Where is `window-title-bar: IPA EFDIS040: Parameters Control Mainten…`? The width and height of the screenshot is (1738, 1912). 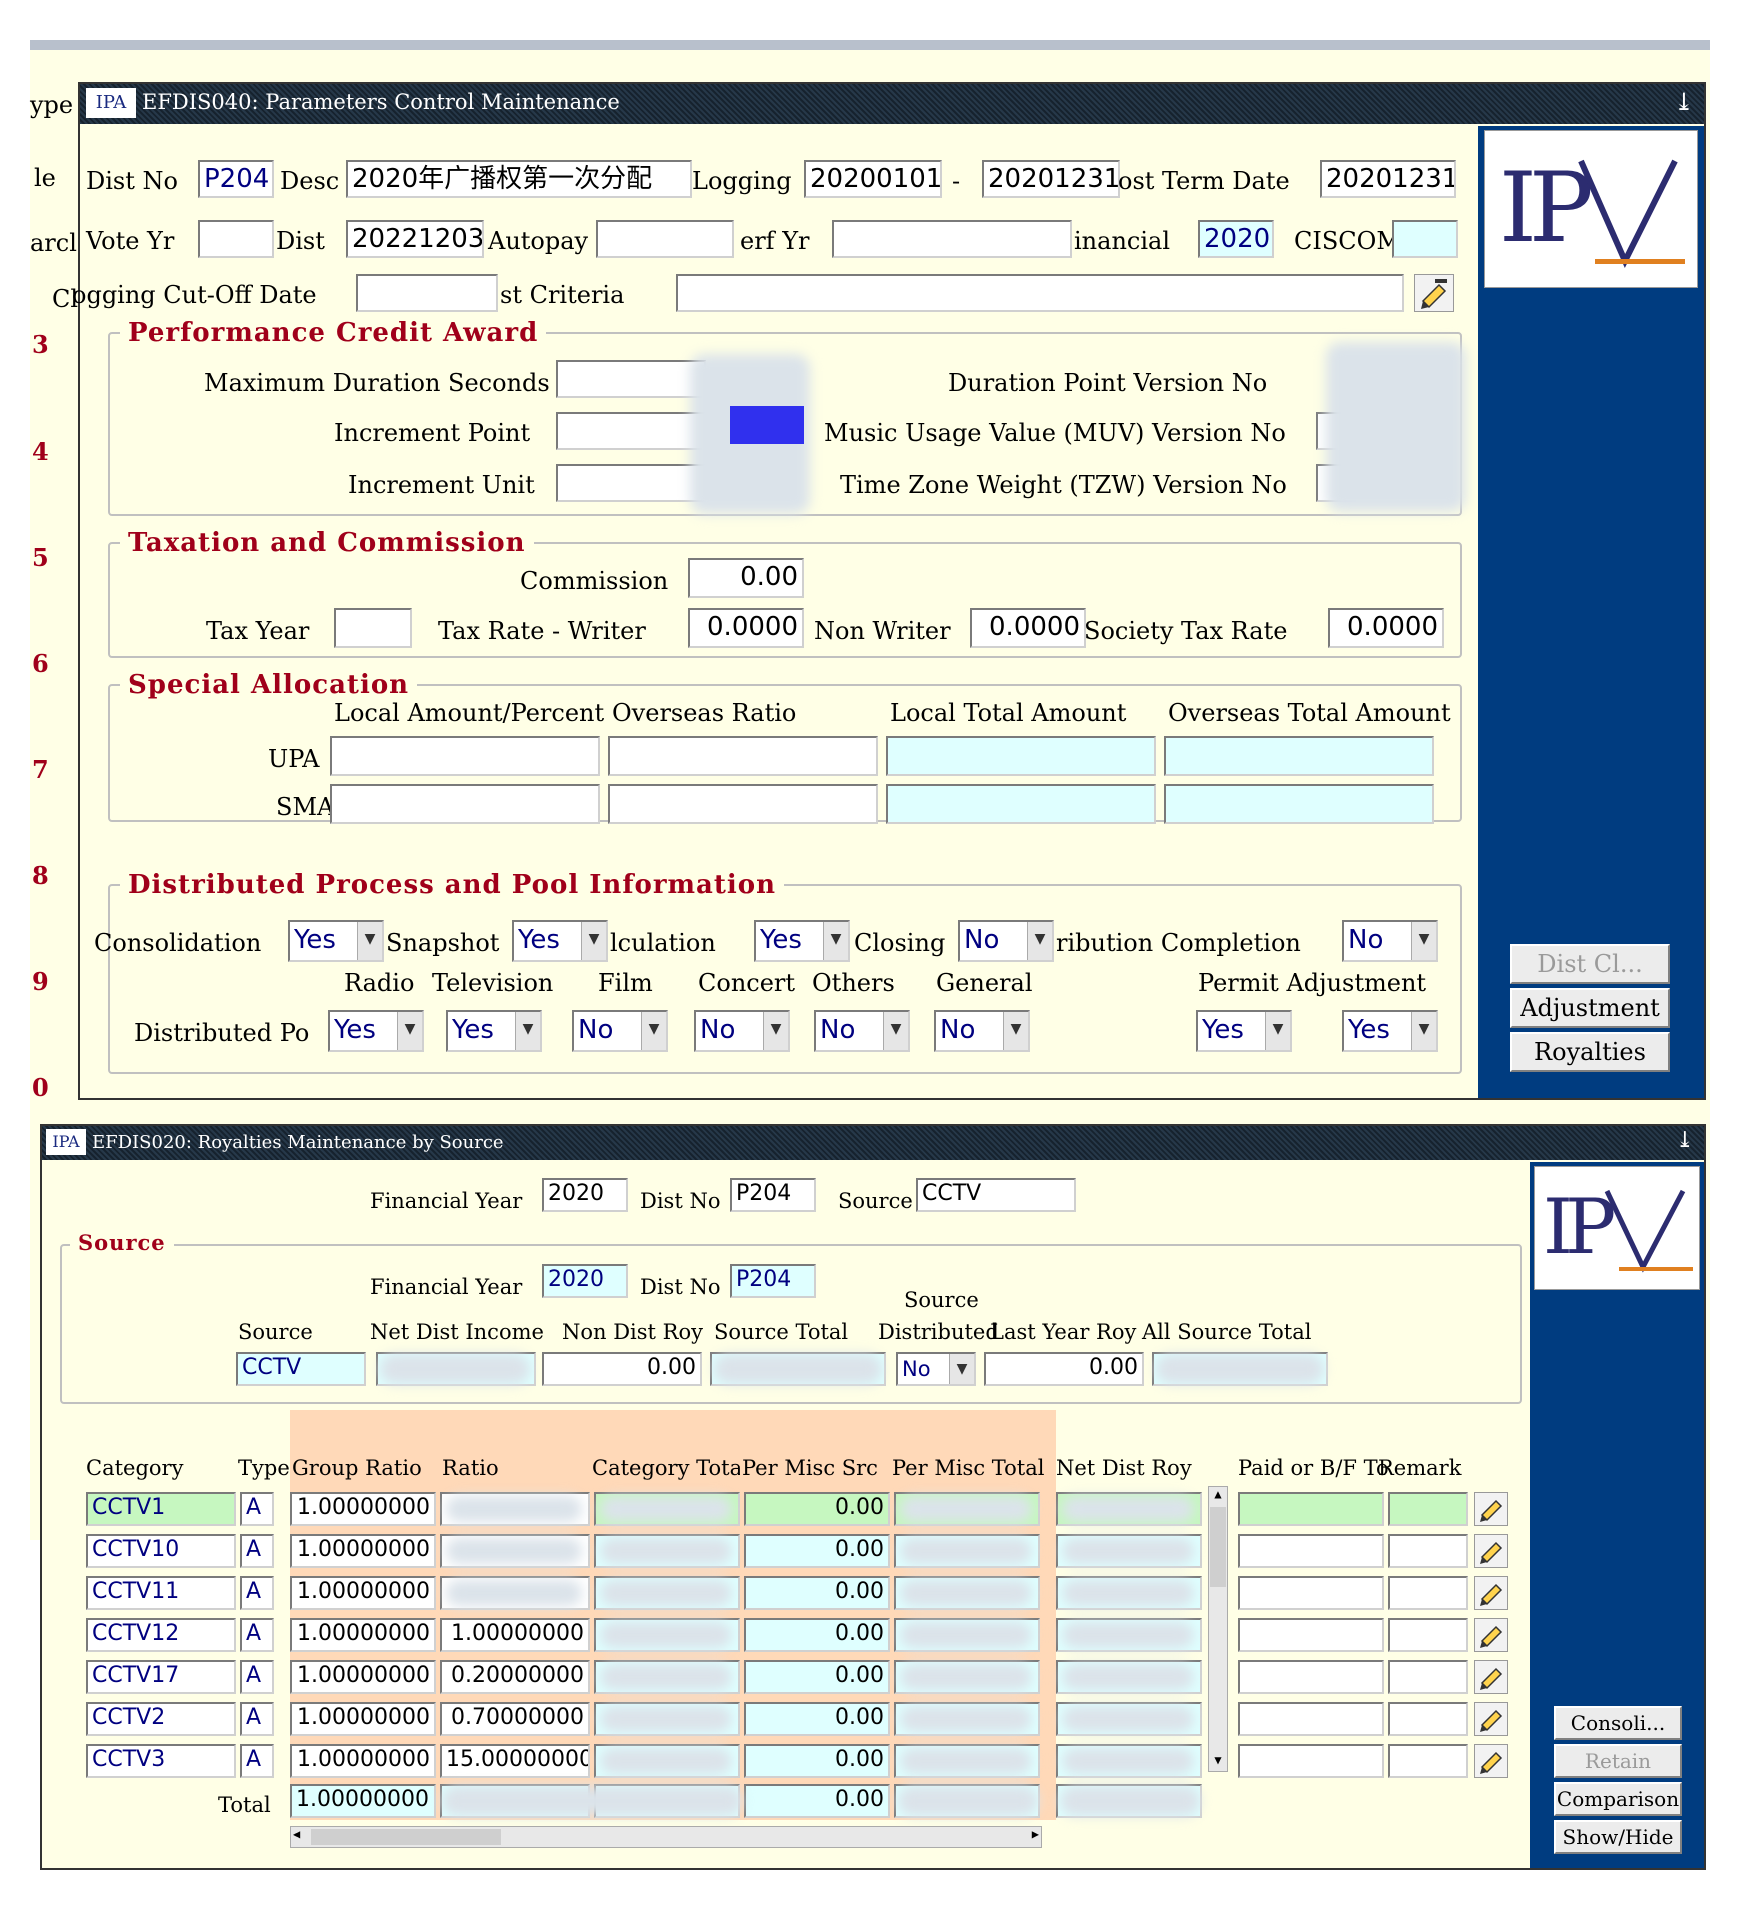
window-title-bar: IPA EFDIS040: Parameters Control Mainten… is located at coordinates (892, 104).